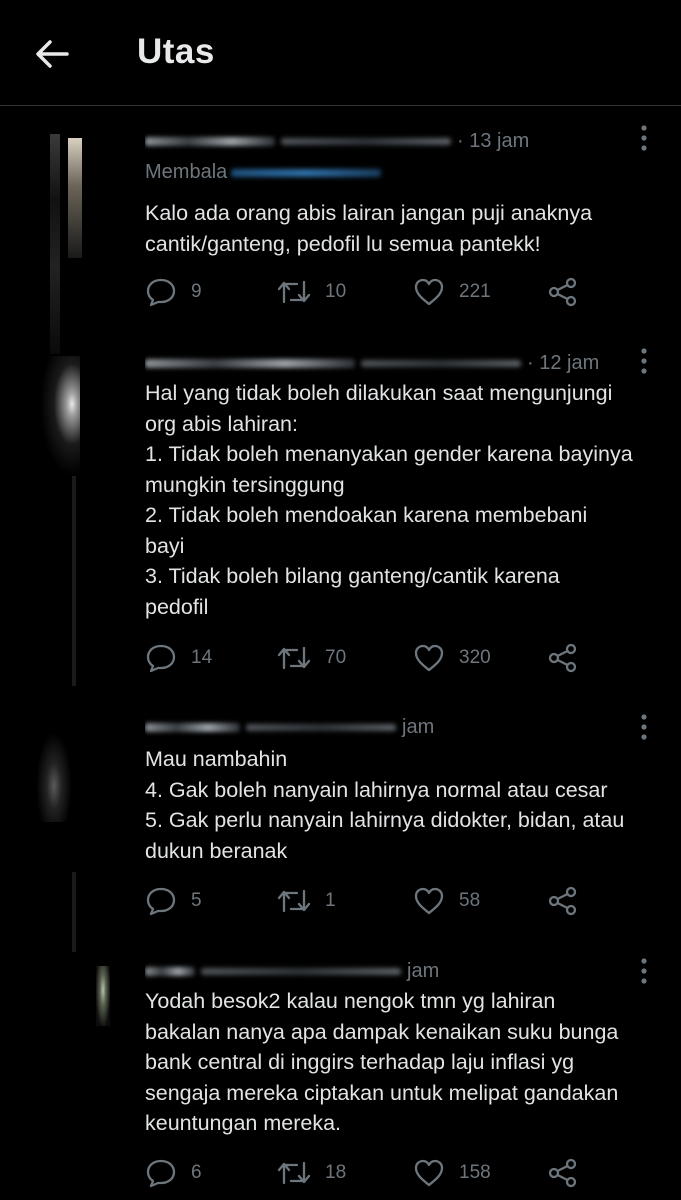 This screenshot has height=1200, width=681. Describe the element at coordinates (311, 1173) in the screenshot. I see `retweet-button: 18` at that location.